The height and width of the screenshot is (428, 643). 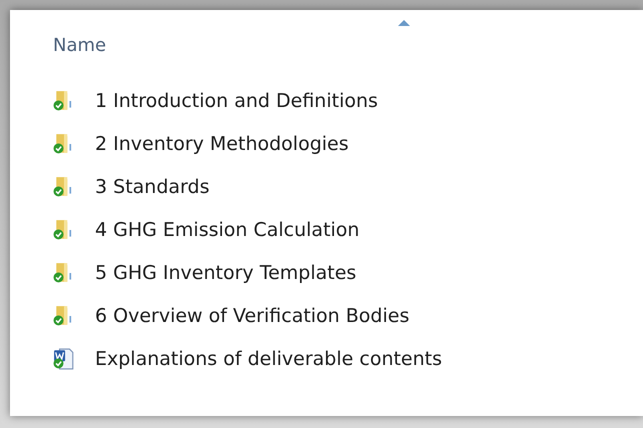 What do you see at coordinates (222, 143) in the screenshot?
I see `folder-name: 2 Inventory Methodologies` at bounding box center [222, 143].